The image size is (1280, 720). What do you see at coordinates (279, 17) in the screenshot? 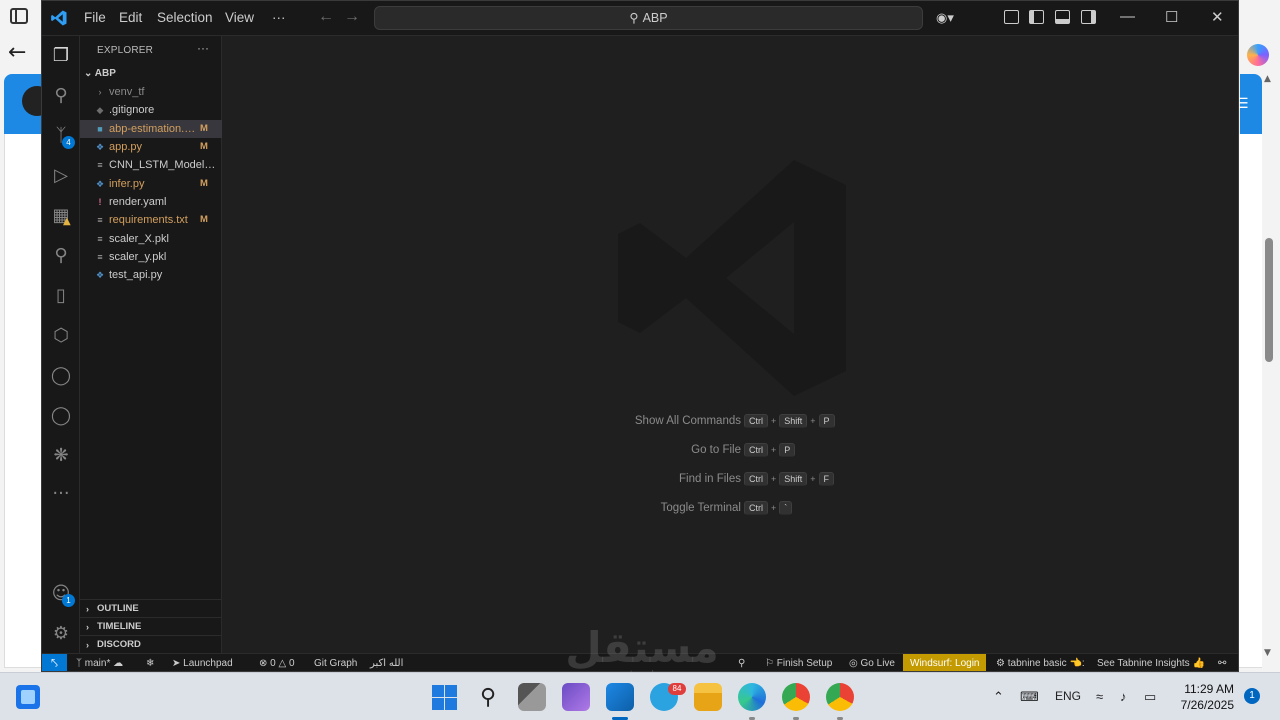
I see `menu-more: ···` at bounding box center [279, 17].